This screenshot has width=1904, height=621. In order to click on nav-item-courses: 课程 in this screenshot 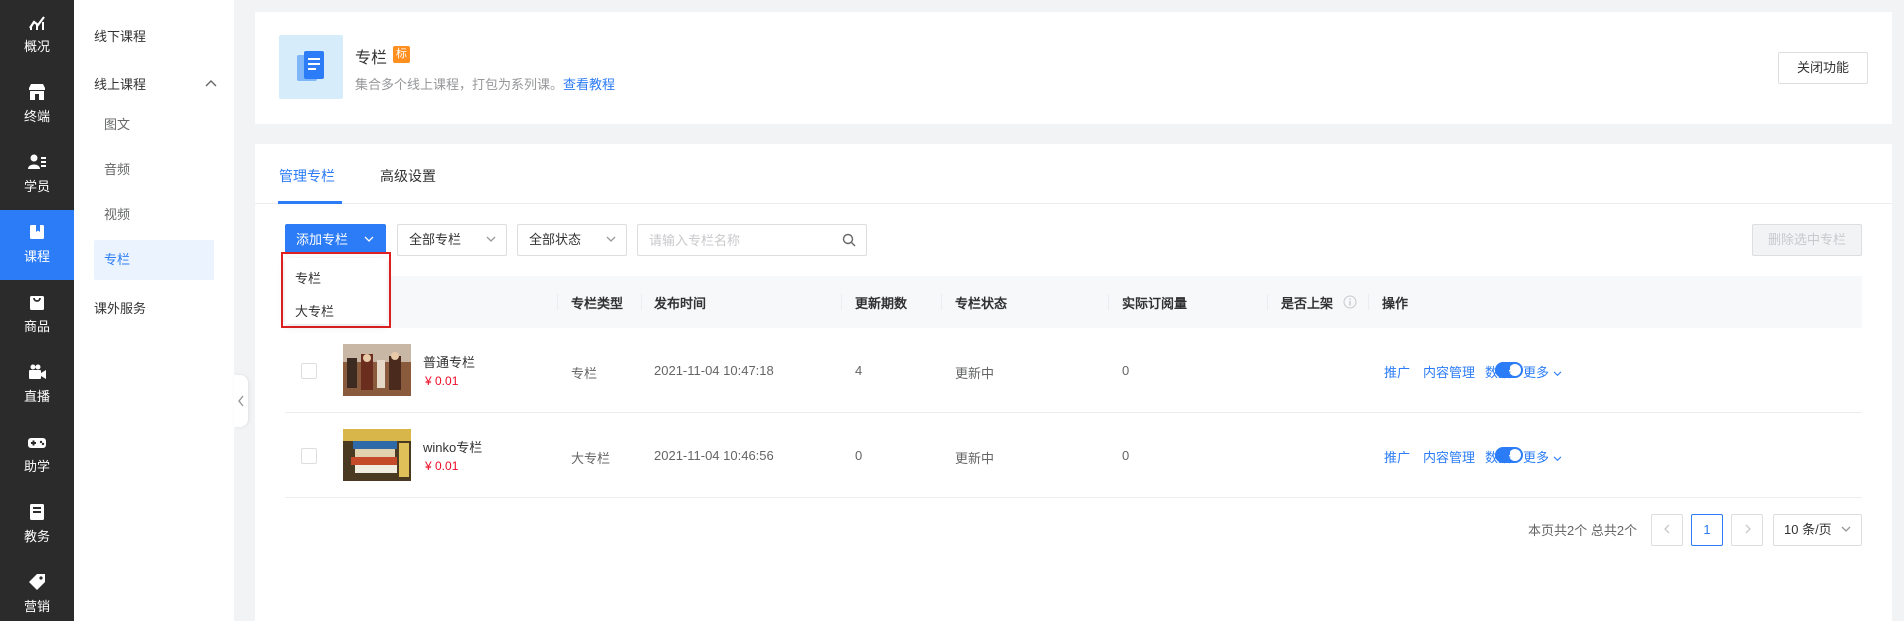, I will do `click(37, 245)`.